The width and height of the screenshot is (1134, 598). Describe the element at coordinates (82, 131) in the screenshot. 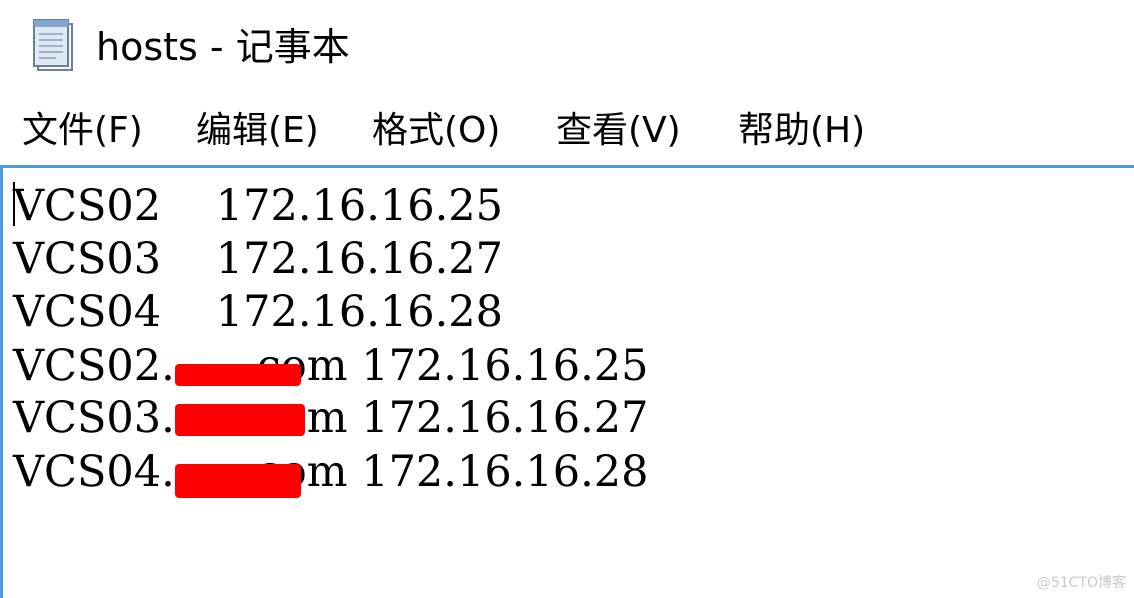

I see `menu-file: 文件(F)` at that location.